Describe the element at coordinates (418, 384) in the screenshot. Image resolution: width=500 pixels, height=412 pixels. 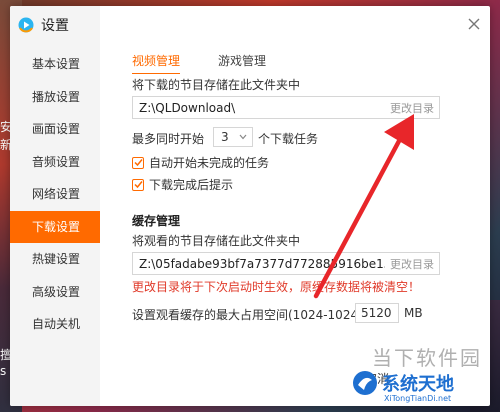
I see `watermark-main-text: 系统天地` at that location.